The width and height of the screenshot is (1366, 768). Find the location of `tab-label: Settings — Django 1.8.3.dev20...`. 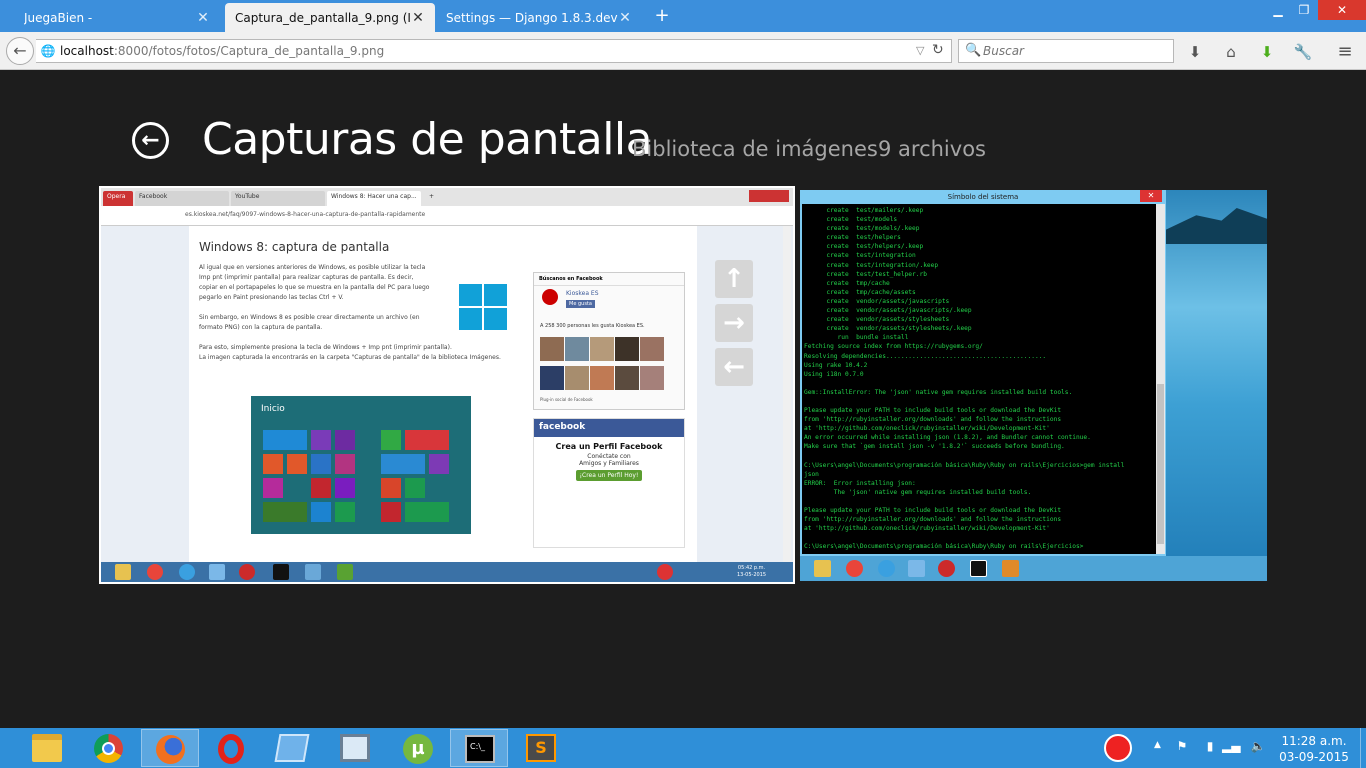

tab-label: Settings — Django 1.8.3.dev20... is located at coordinates (532, 17).